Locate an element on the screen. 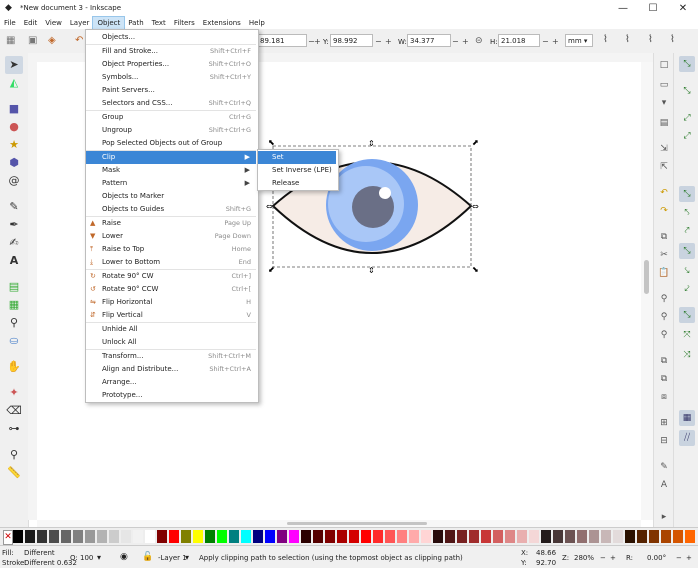 The height and width of the screenshot is (568, 698). stroke-value: Different 0.632 is located at coordinates (50, 563).